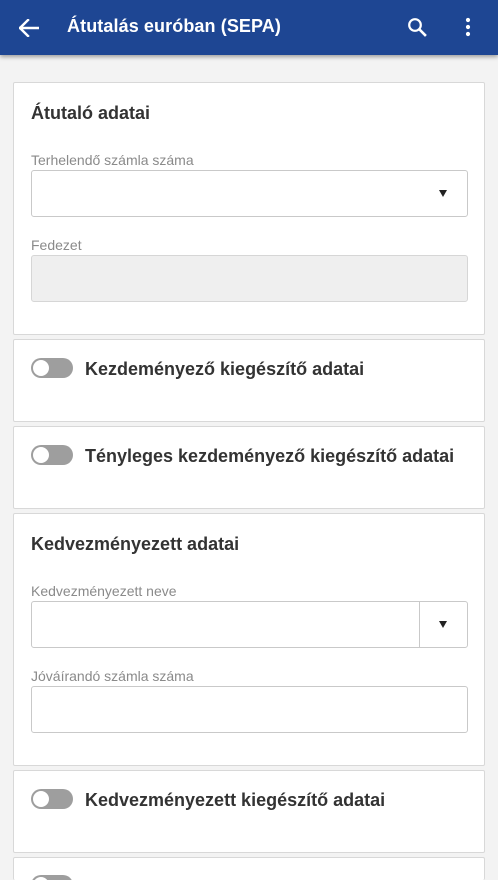 This screenshot has width=498, height=880. Describe the element at coordinates (249, 868) in the screenshot. I see `next-card-partial` at that location.